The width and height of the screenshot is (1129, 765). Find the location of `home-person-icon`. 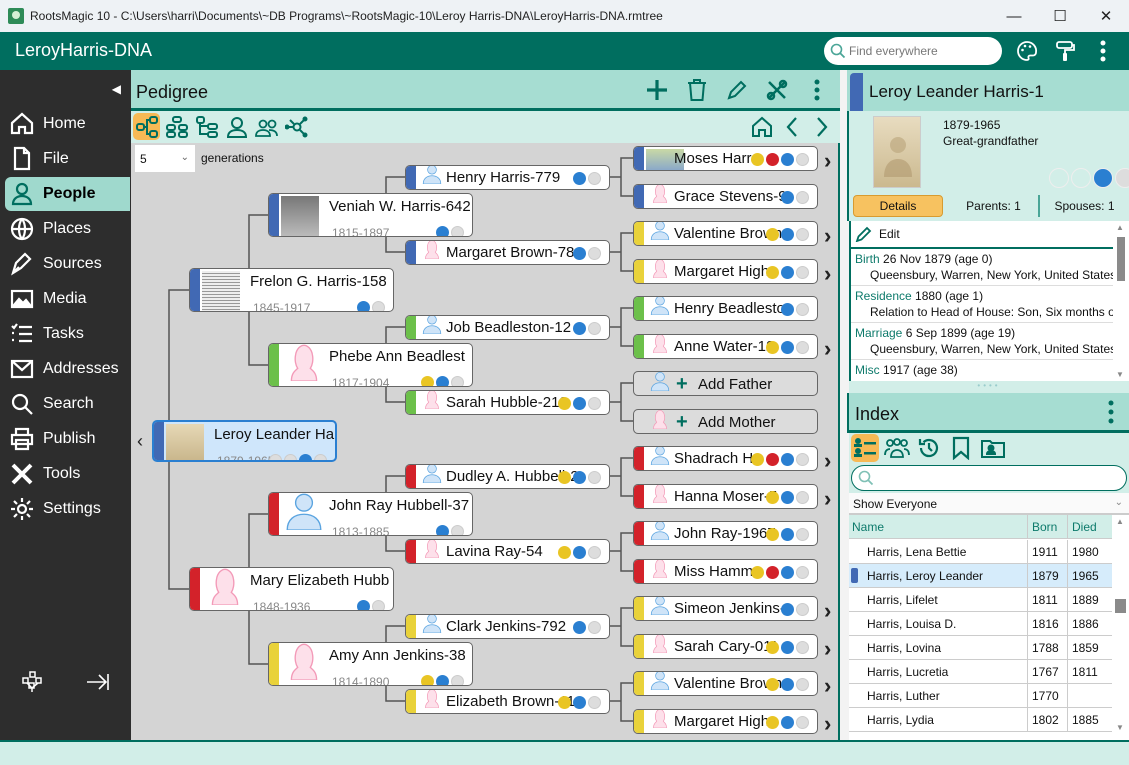

home-person-icon is located at coordinates (762, 126).